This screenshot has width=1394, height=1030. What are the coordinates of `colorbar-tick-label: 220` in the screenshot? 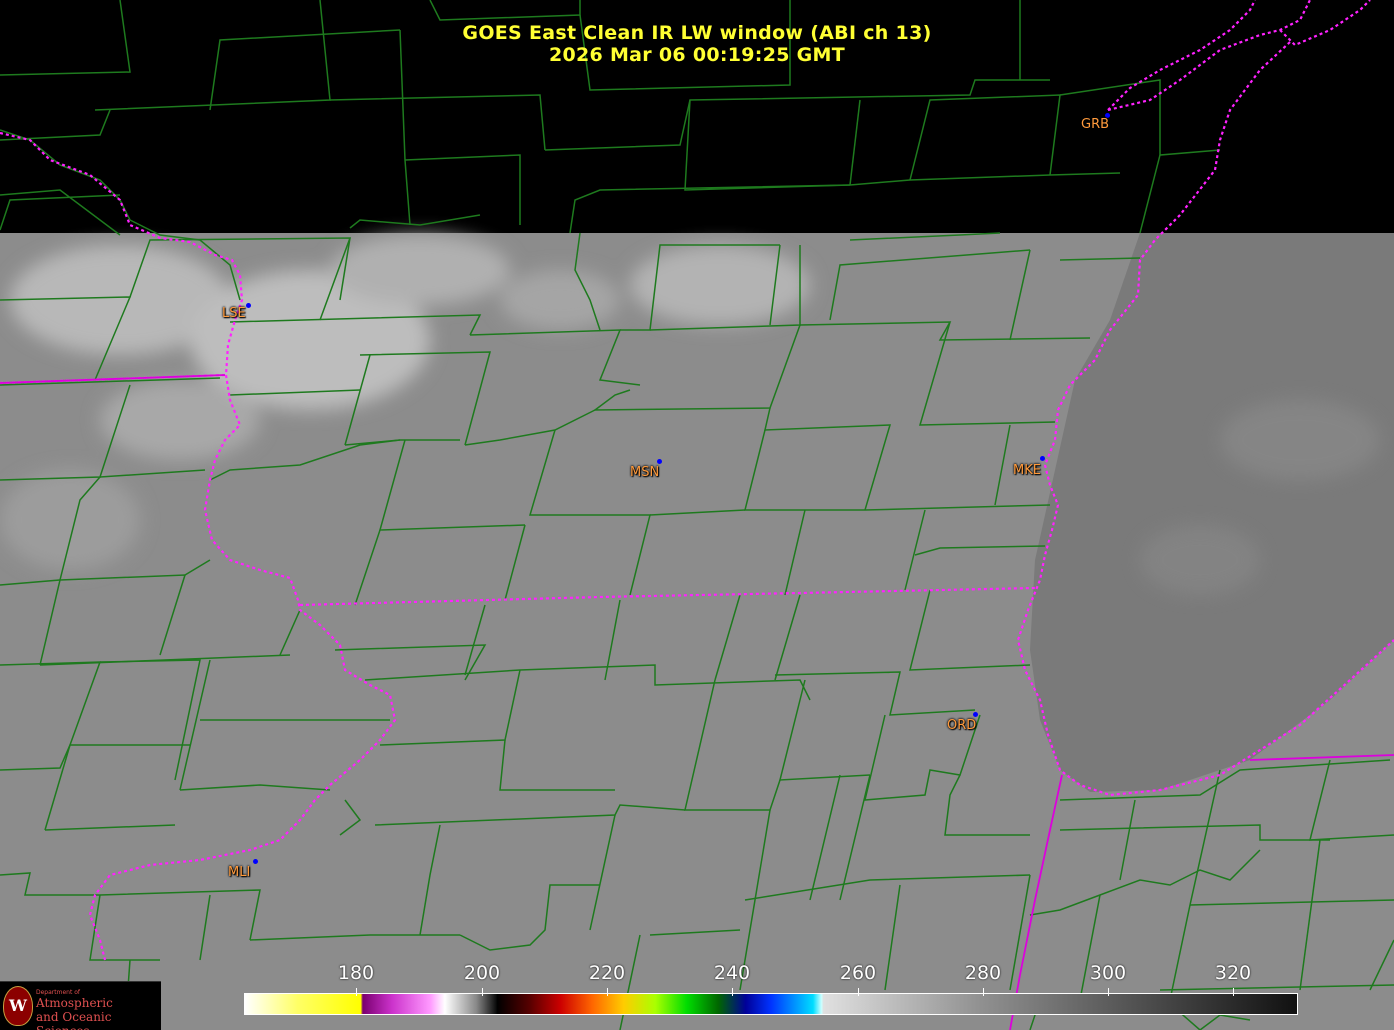 It's located at (607, 973).